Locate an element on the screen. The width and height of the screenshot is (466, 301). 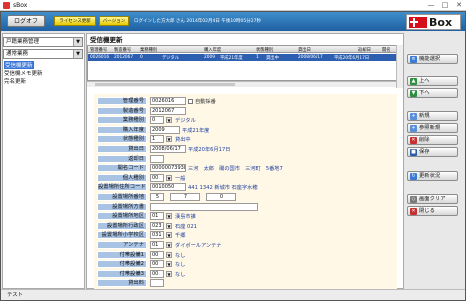
form-field: 5 is located at coordinates (157, 197).